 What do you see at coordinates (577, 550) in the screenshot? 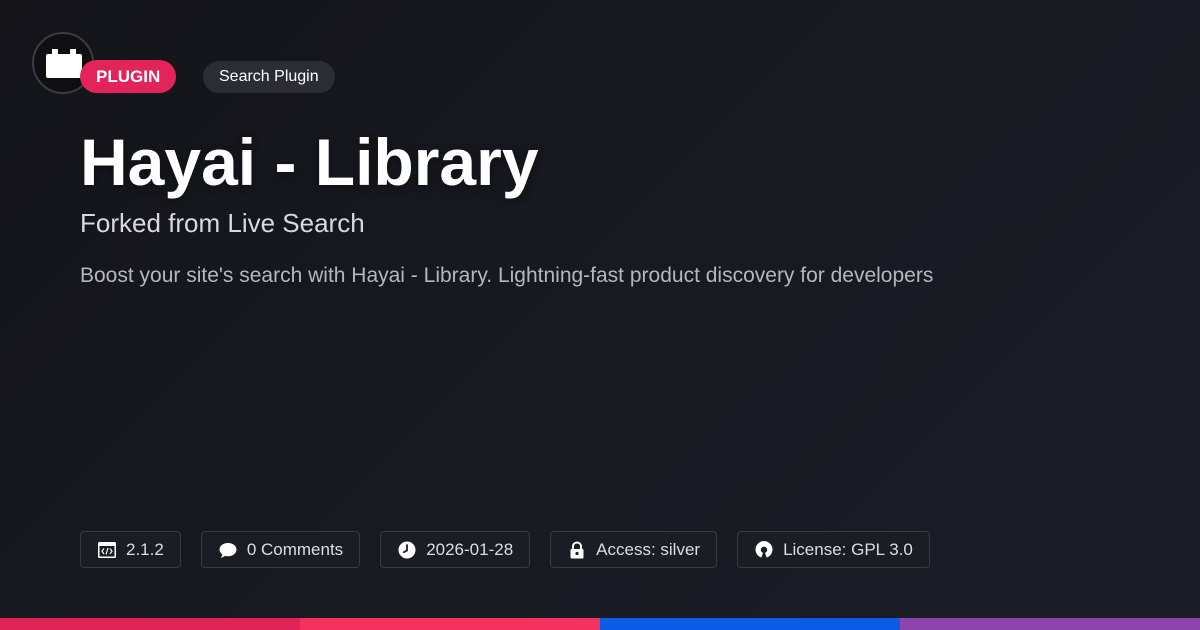
I see `lock-icon` at bounding box center [577, 550].